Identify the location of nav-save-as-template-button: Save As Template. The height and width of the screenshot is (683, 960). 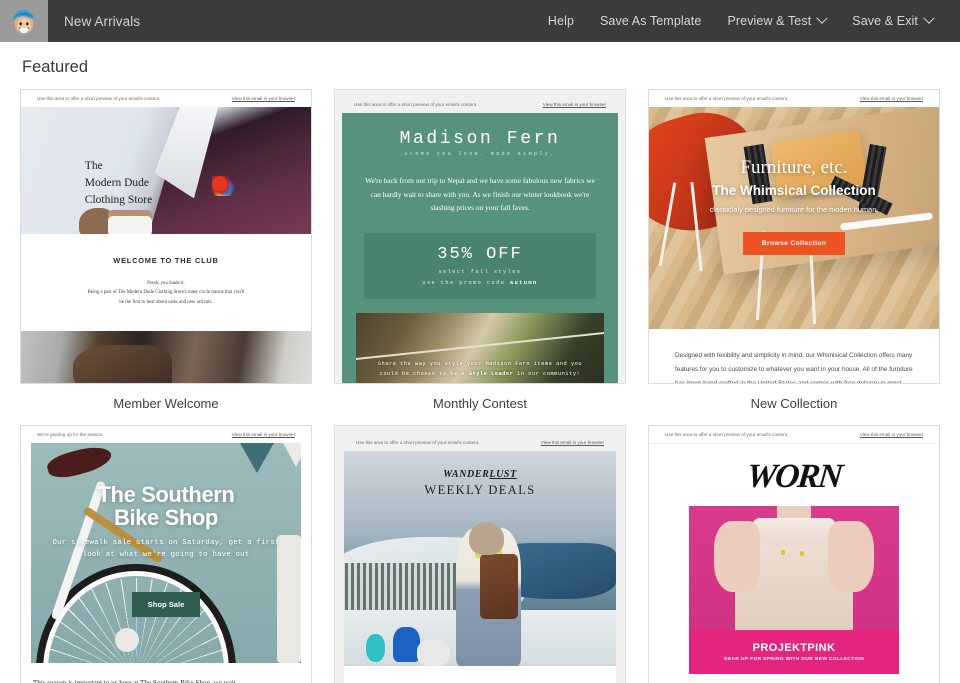
(650, 21).